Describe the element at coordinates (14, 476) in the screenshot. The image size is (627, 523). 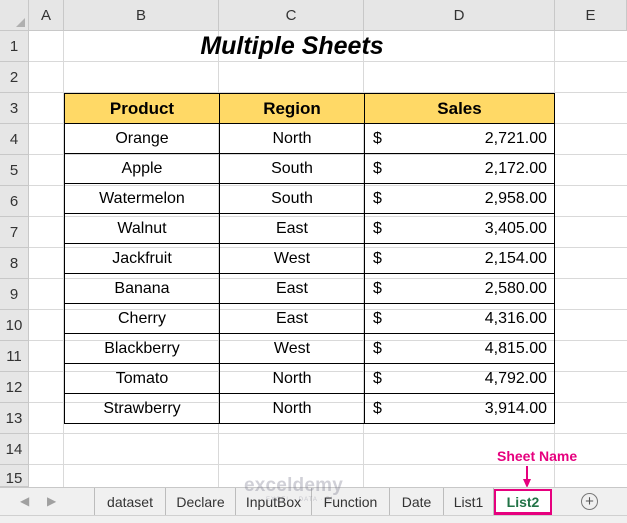
I see `row-header-15: 15` at that location.